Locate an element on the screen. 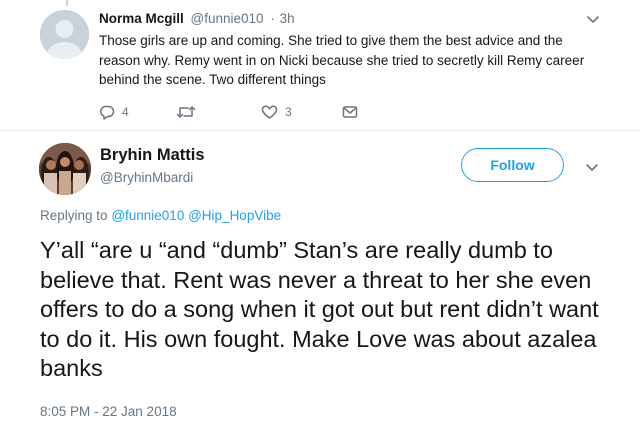  author-name: Bryhin Mattis is located at coordinates (152, 155).